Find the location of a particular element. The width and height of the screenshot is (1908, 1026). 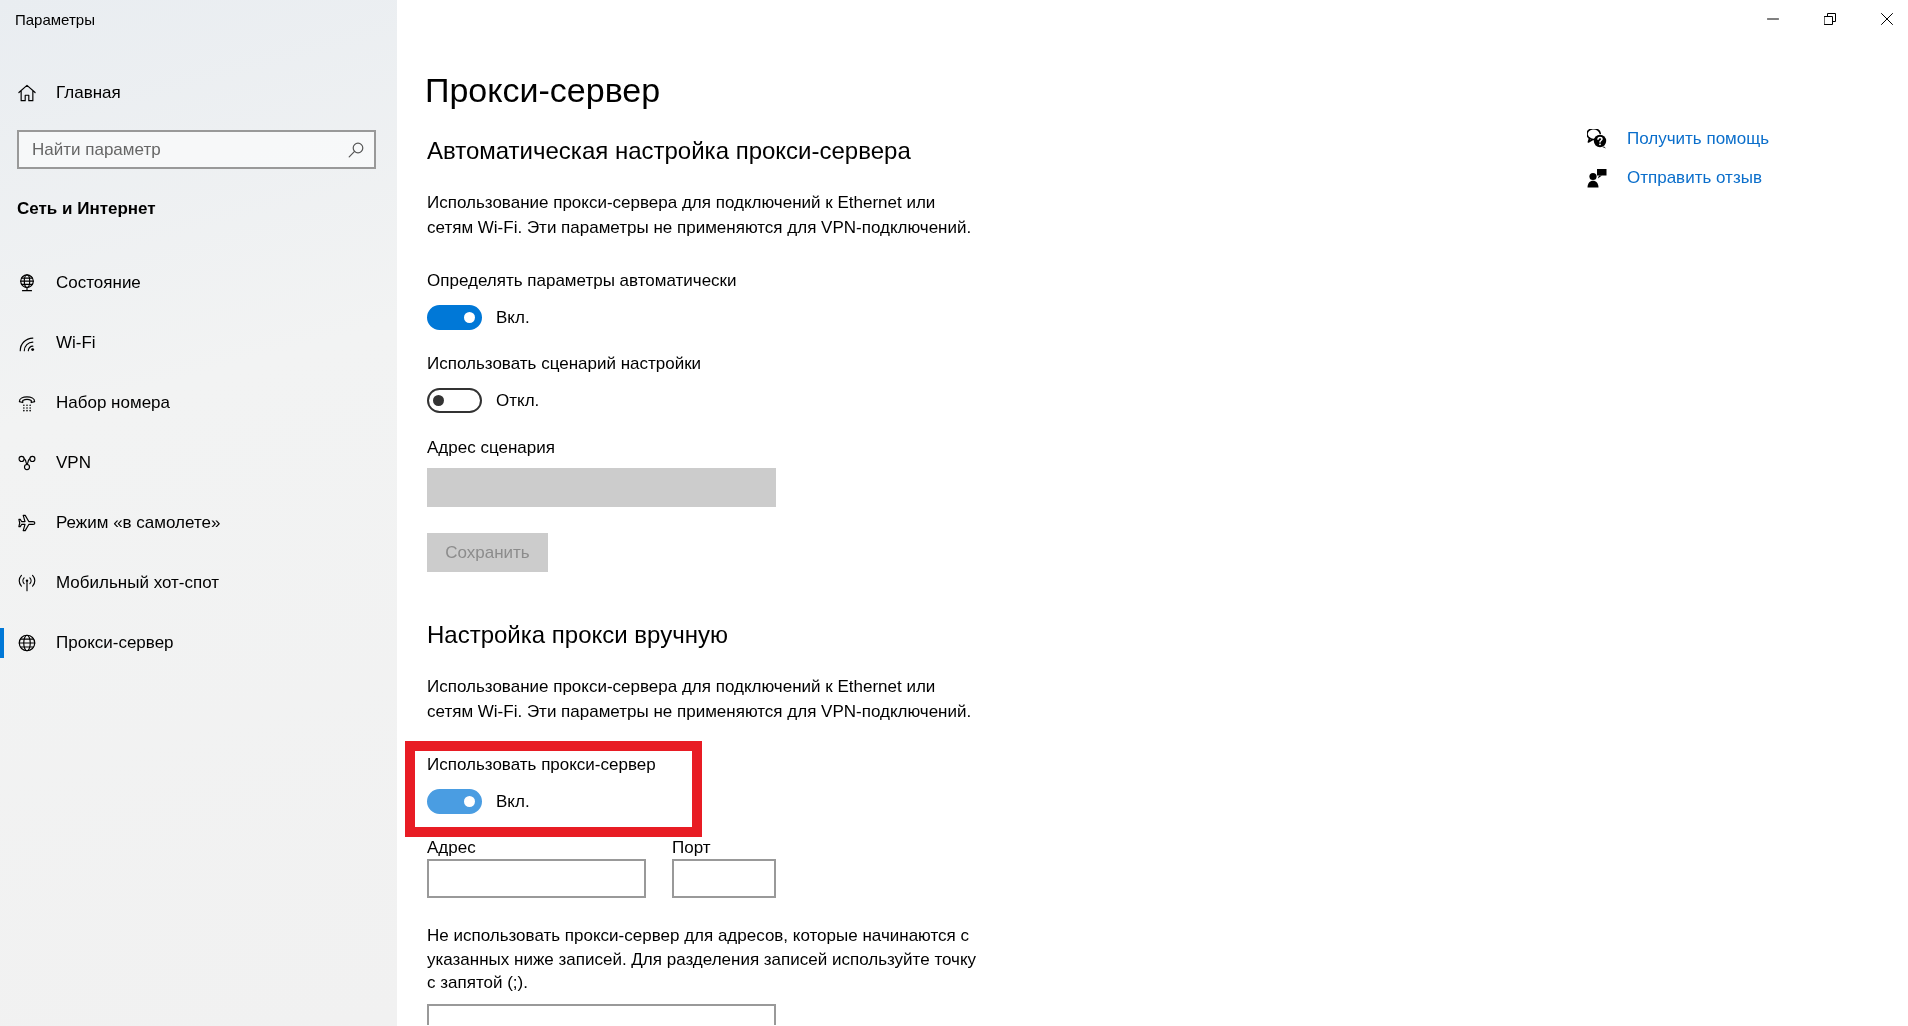

airplane-icon is located at coordinates (27, 523).